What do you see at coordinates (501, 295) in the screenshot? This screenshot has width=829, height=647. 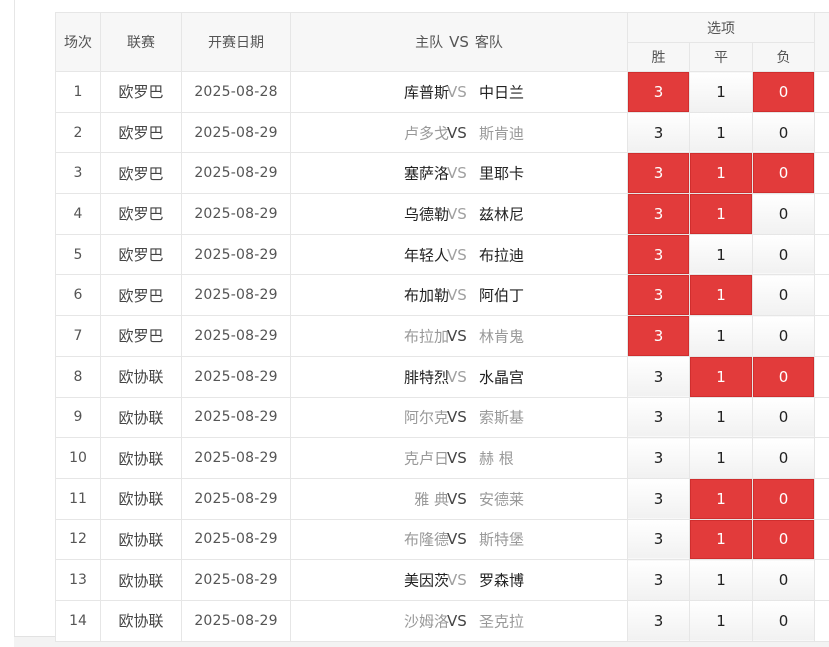 I see `away-team: 阿伯丁` at bounding box center [501, 295].